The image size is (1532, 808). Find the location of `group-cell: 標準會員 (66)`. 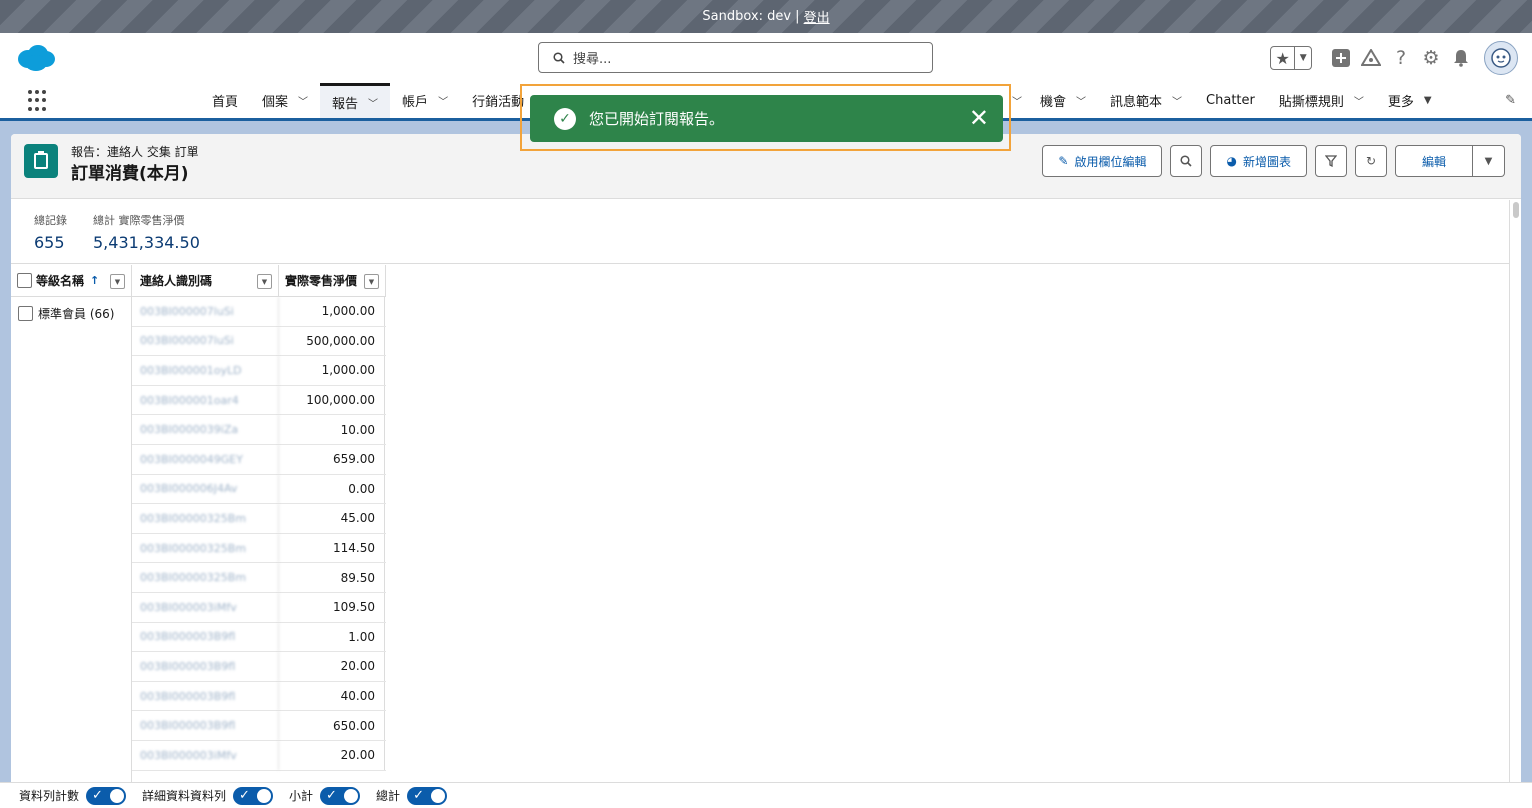

group-cell: 標準會員 (66) is located at coordinates (71, 309).